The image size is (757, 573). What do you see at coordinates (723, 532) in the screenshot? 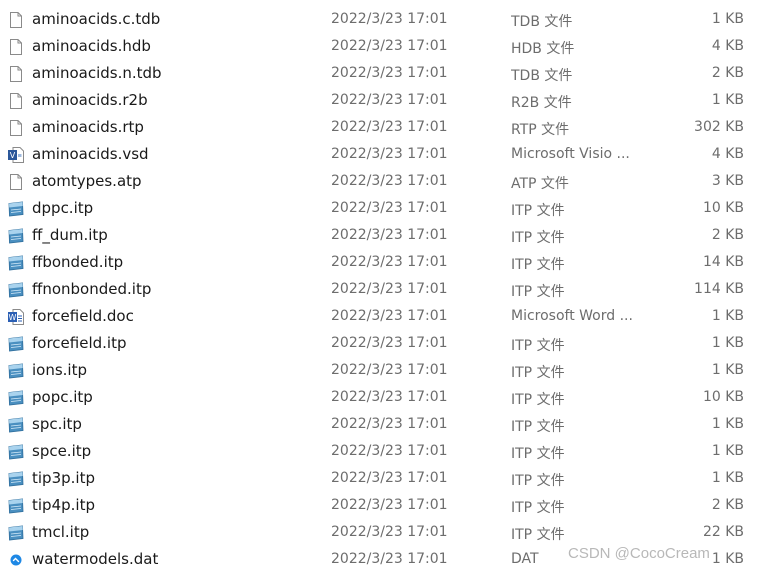
I see `file-size: 22 KB` at bounding box center [723, 532].